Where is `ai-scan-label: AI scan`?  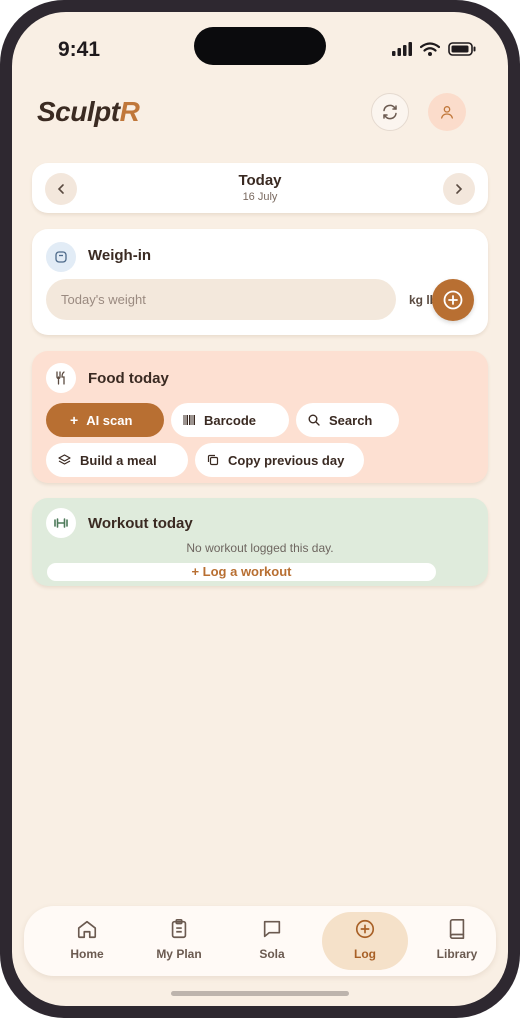 ai-scan-label: AI scan is located at coordinates (109, 420).